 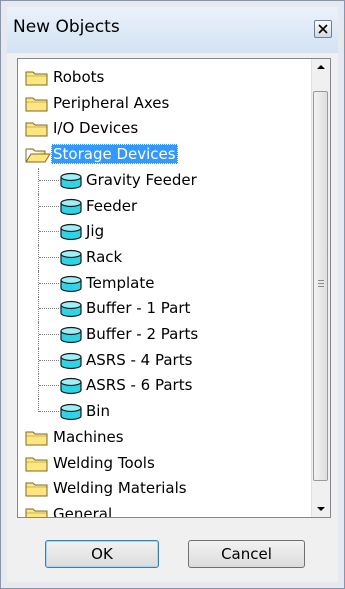 What do you see at coordinates (139, 359) in the screenshot?
I see `tree-item-label: ASRS - 4 Parts` at bounding box center [139, 359].